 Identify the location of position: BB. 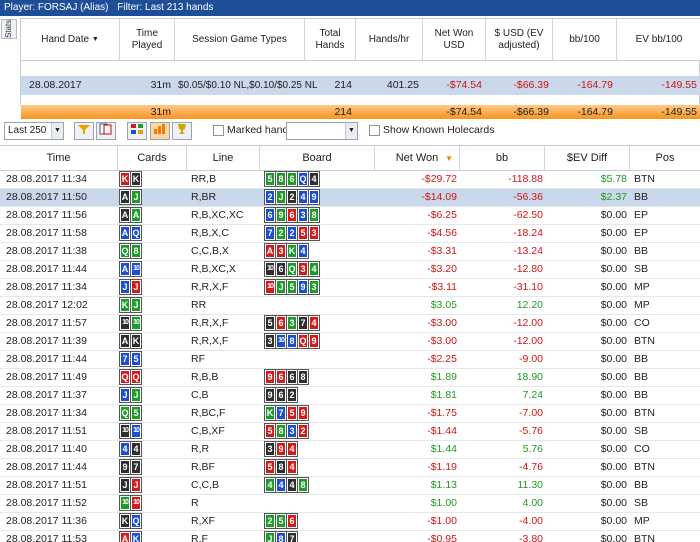
(641, 359).